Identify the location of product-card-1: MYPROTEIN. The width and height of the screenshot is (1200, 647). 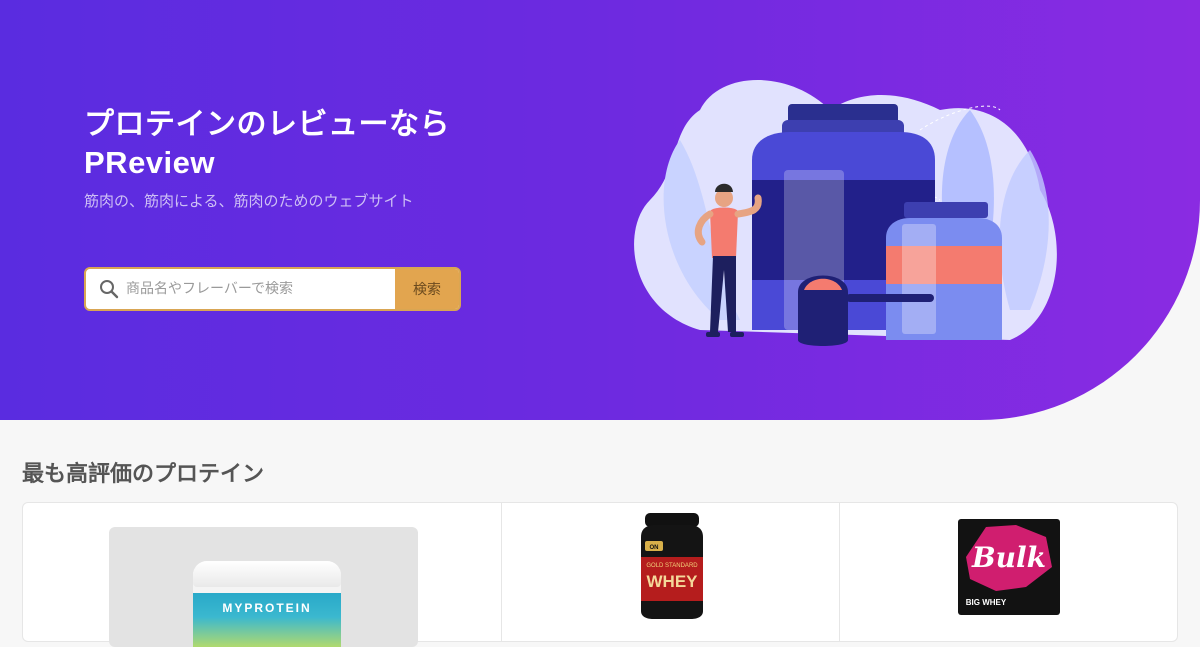
(263, 575).